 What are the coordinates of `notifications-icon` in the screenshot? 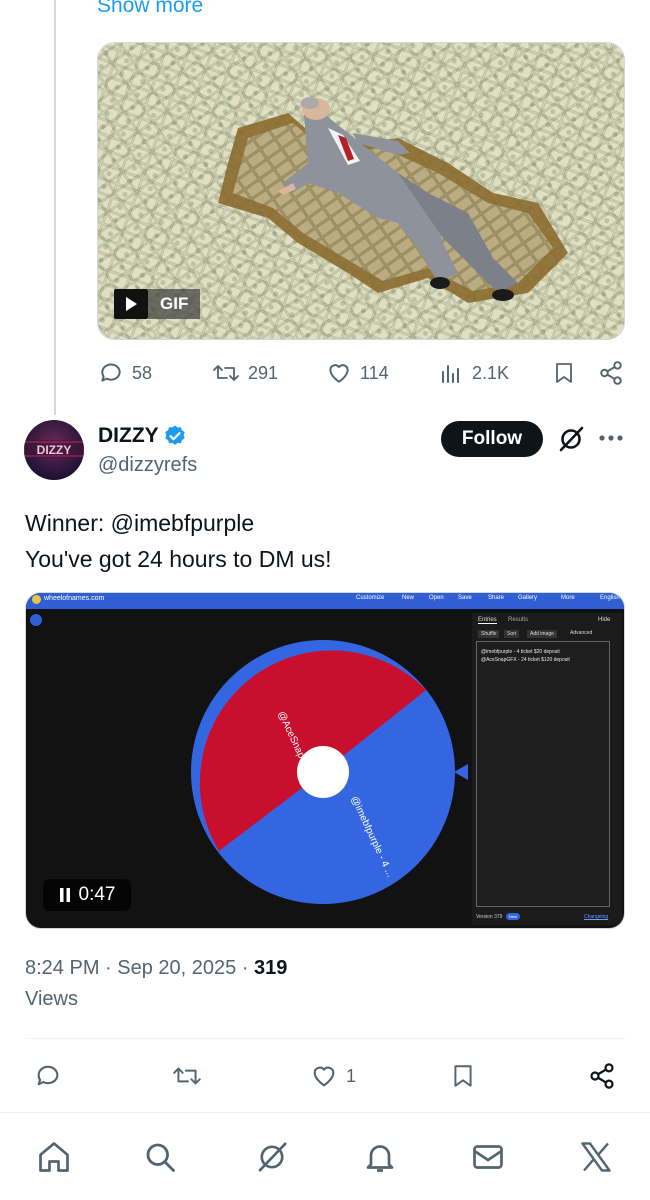 It's located at (380, 1158).